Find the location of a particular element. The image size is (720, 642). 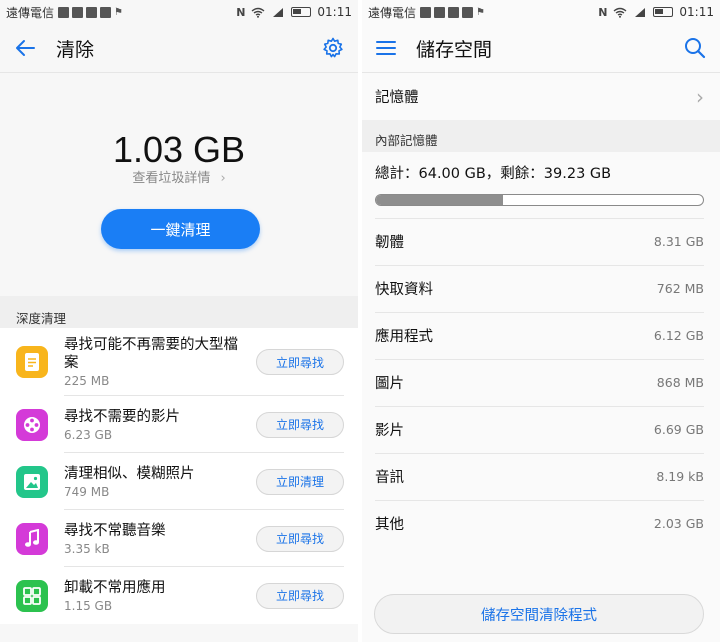

item-size: 1.15 GB is located at coordinates (88, 605).